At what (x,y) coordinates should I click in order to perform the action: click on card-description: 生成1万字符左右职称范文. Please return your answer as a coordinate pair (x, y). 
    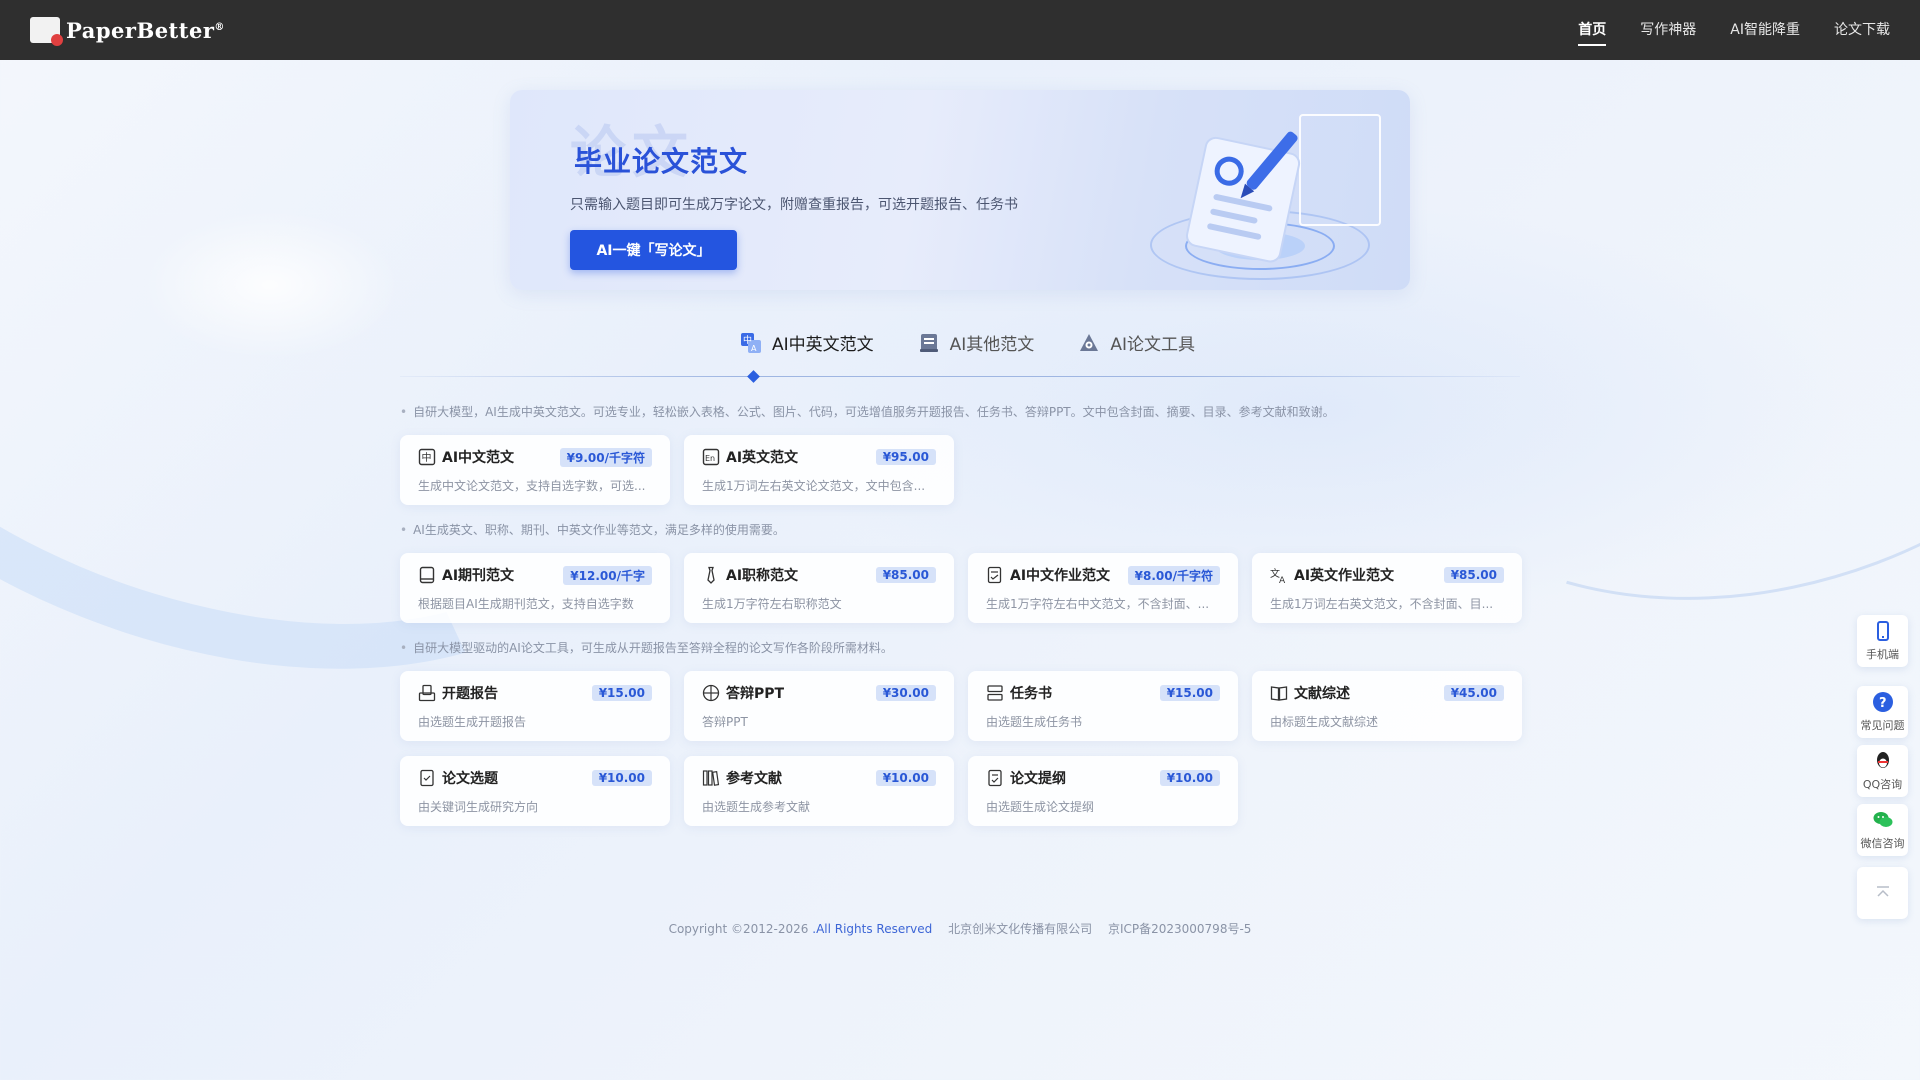
    Looking at the image, I should click on (772, 604).